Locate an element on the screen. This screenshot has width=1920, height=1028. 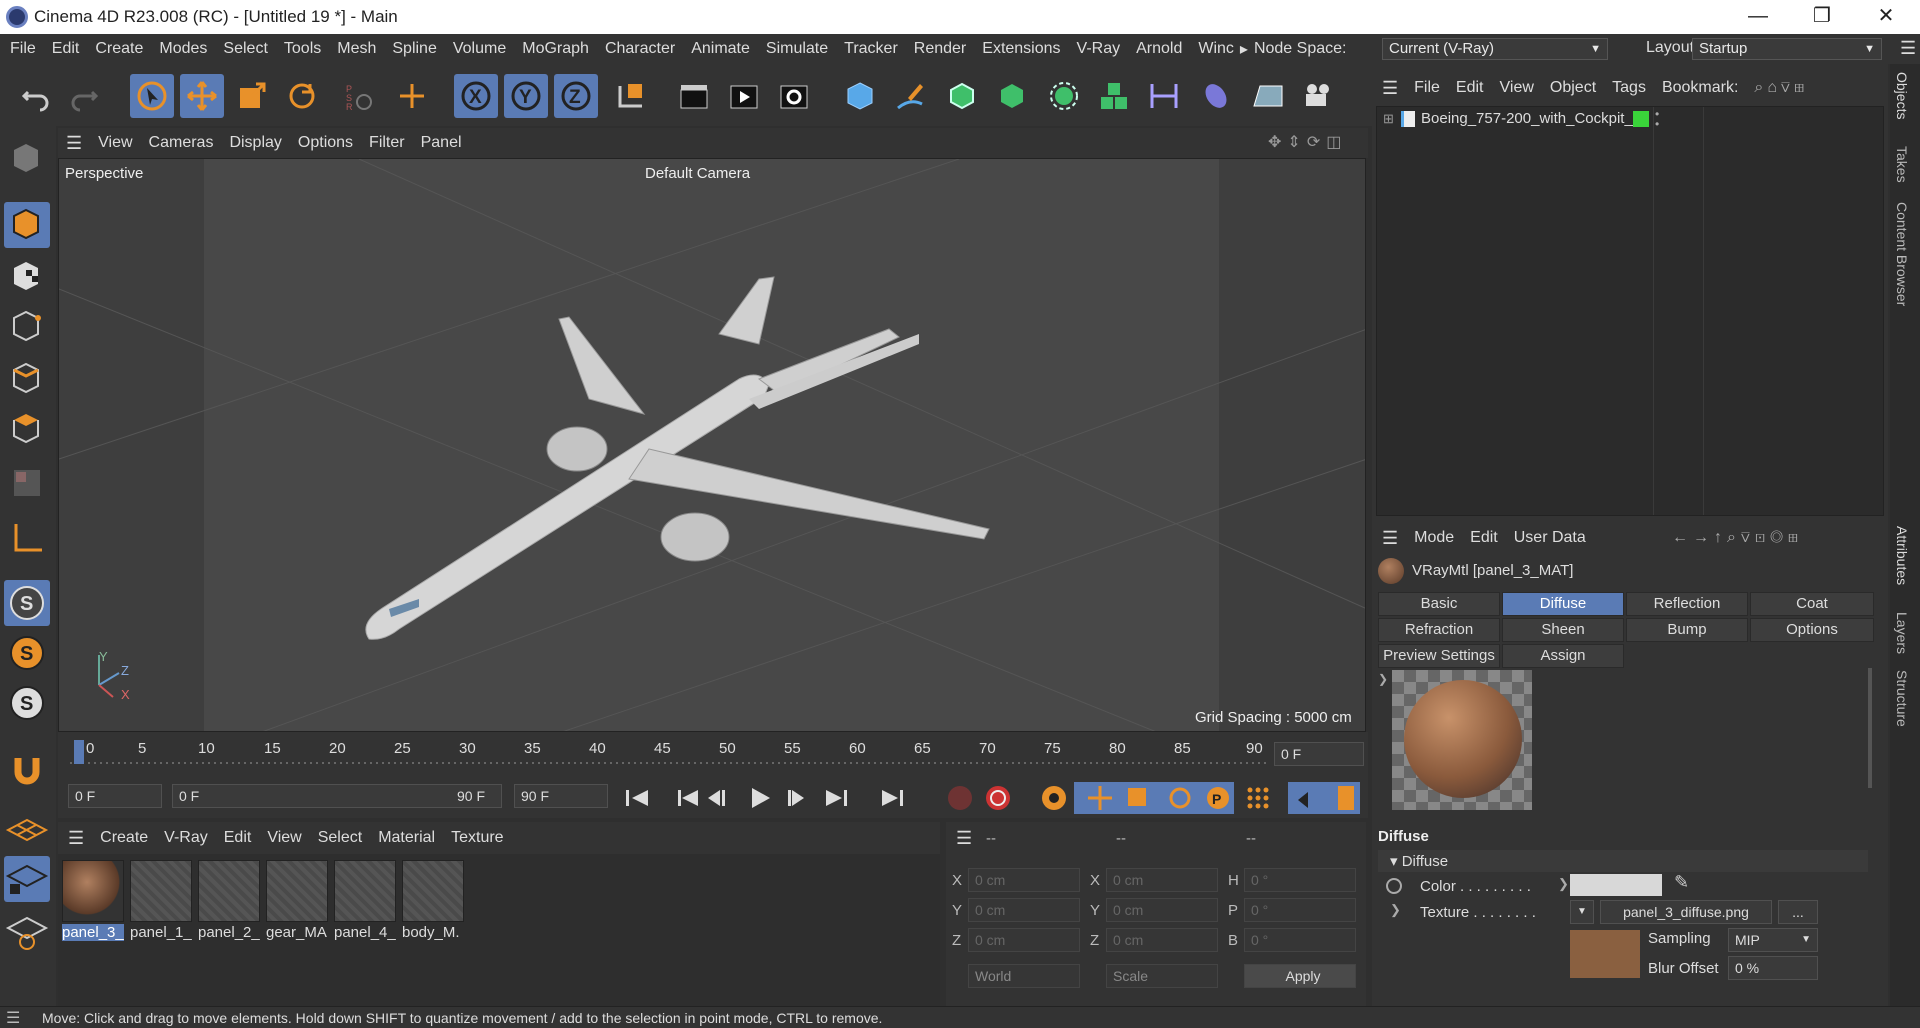
viewport-menu-options: Options is located at coordinates (325, 143).